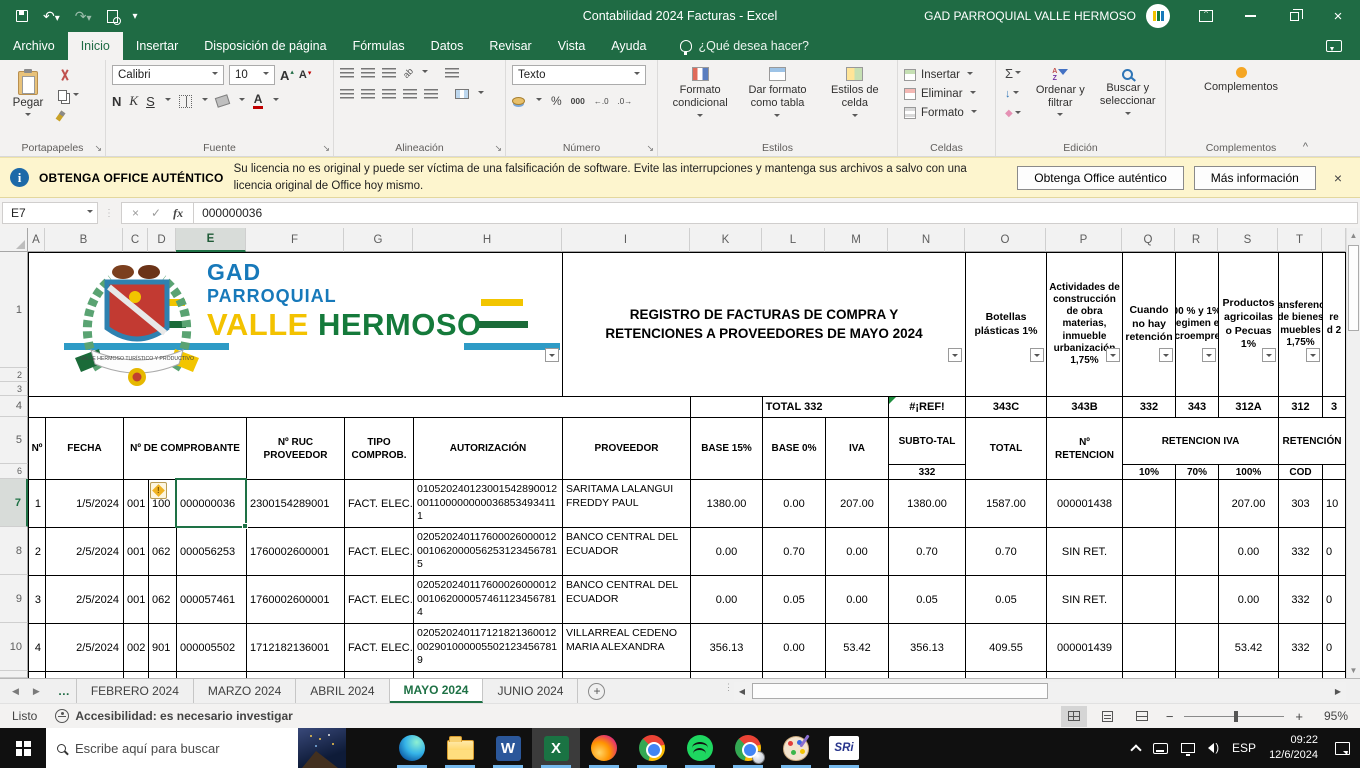 The height and width of the screenshot is (768, 1360). Describe the element at coordinates (378, 551) in the screenshot. I see `cell-G8: FACT. ELEC.` at that location.